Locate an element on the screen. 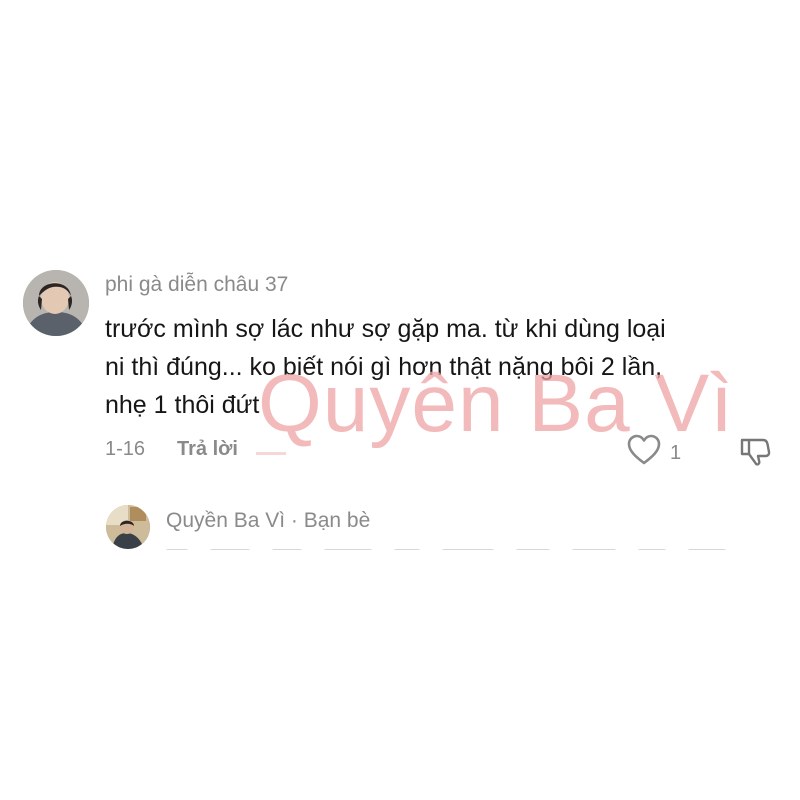 This screenshot has width=800, height=800. avatar is located at coordinates (56, 303).